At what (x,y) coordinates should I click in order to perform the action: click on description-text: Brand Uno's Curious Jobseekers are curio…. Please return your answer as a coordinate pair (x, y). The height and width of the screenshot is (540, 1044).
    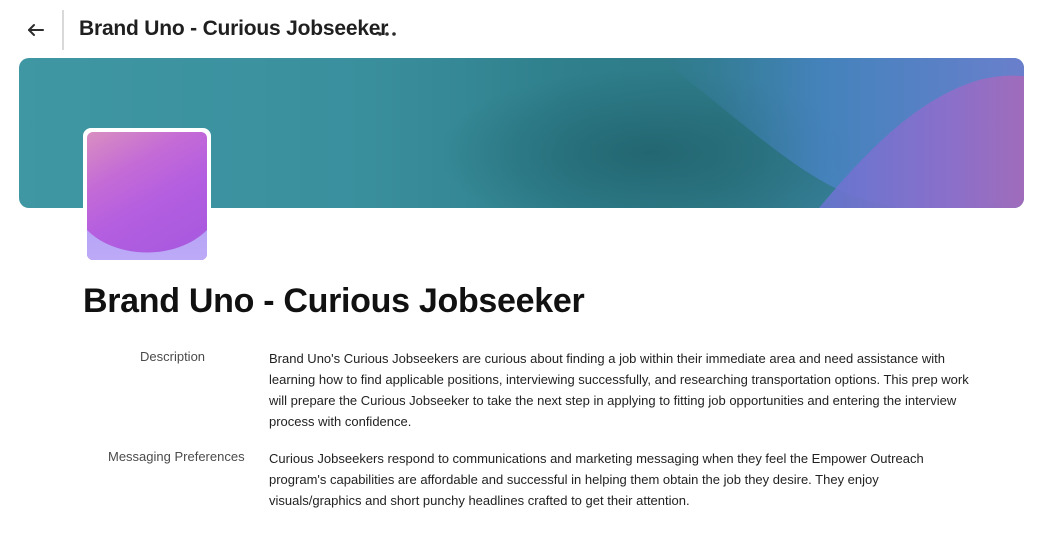
    Looking at the image, I should click on (619, 390).